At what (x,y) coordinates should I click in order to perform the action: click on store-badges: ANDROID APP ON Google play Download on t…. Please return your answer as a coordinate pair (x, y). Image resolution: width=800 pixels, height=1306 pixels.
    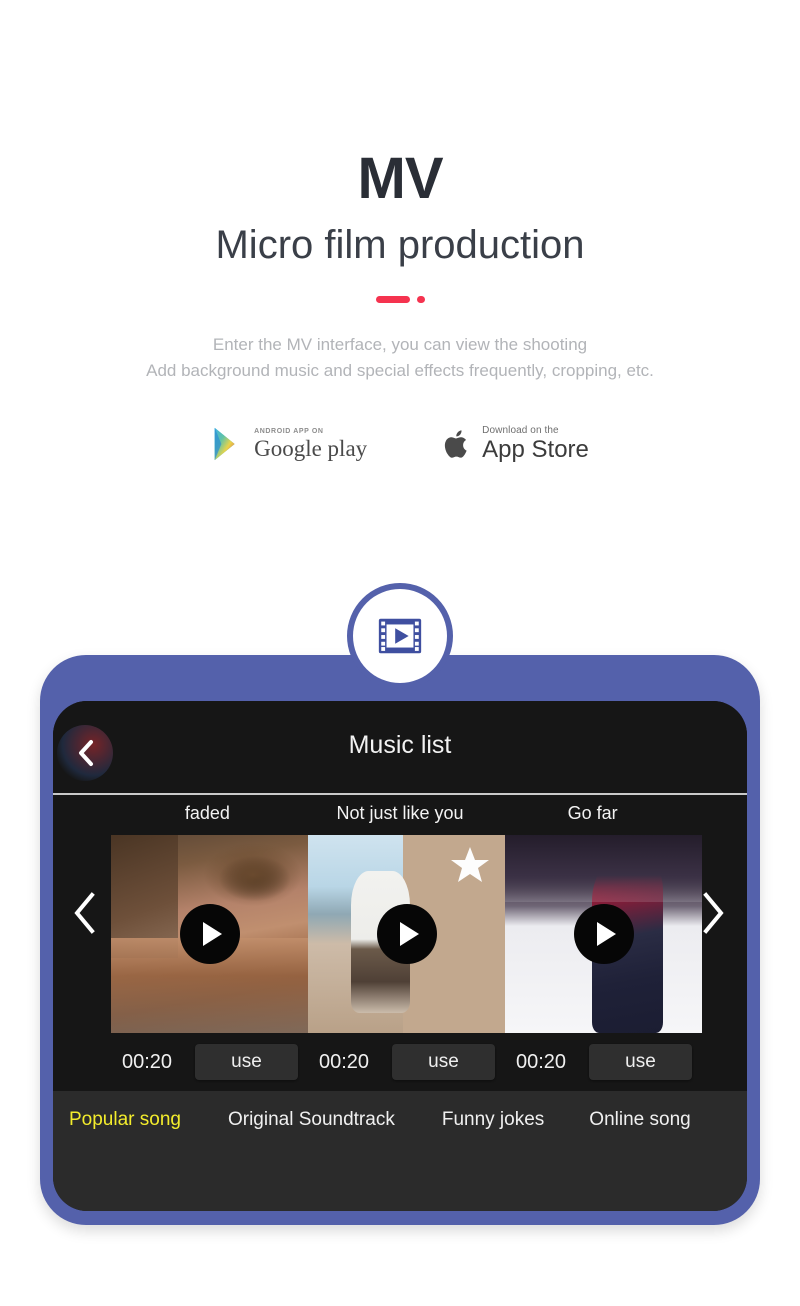
    Looking at the image, I should click on (400, 444).